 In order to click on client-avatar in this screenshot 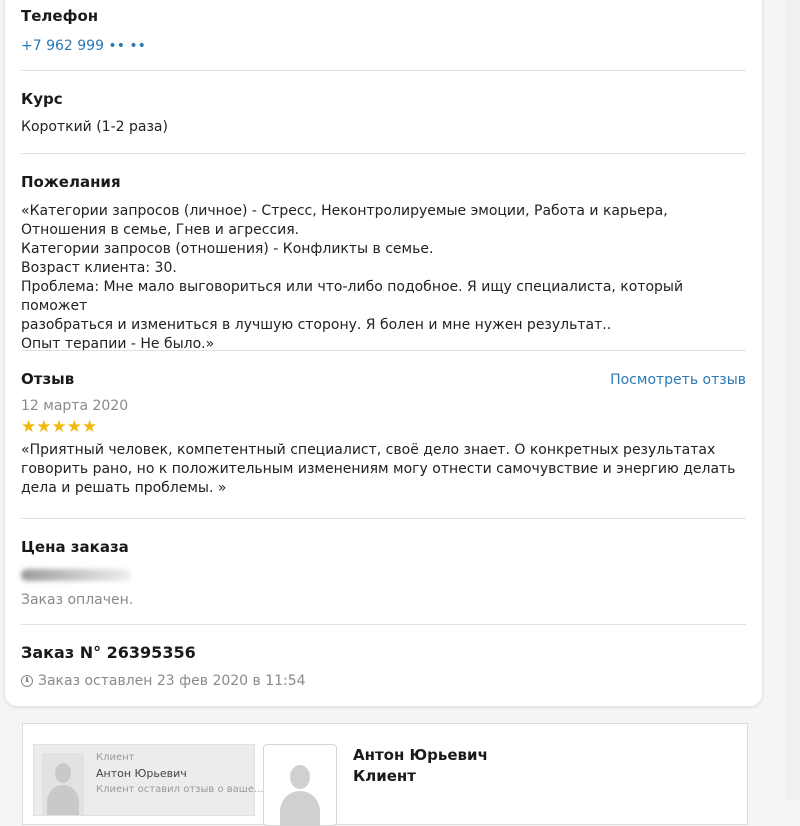, I will do `click(300, 785)`.